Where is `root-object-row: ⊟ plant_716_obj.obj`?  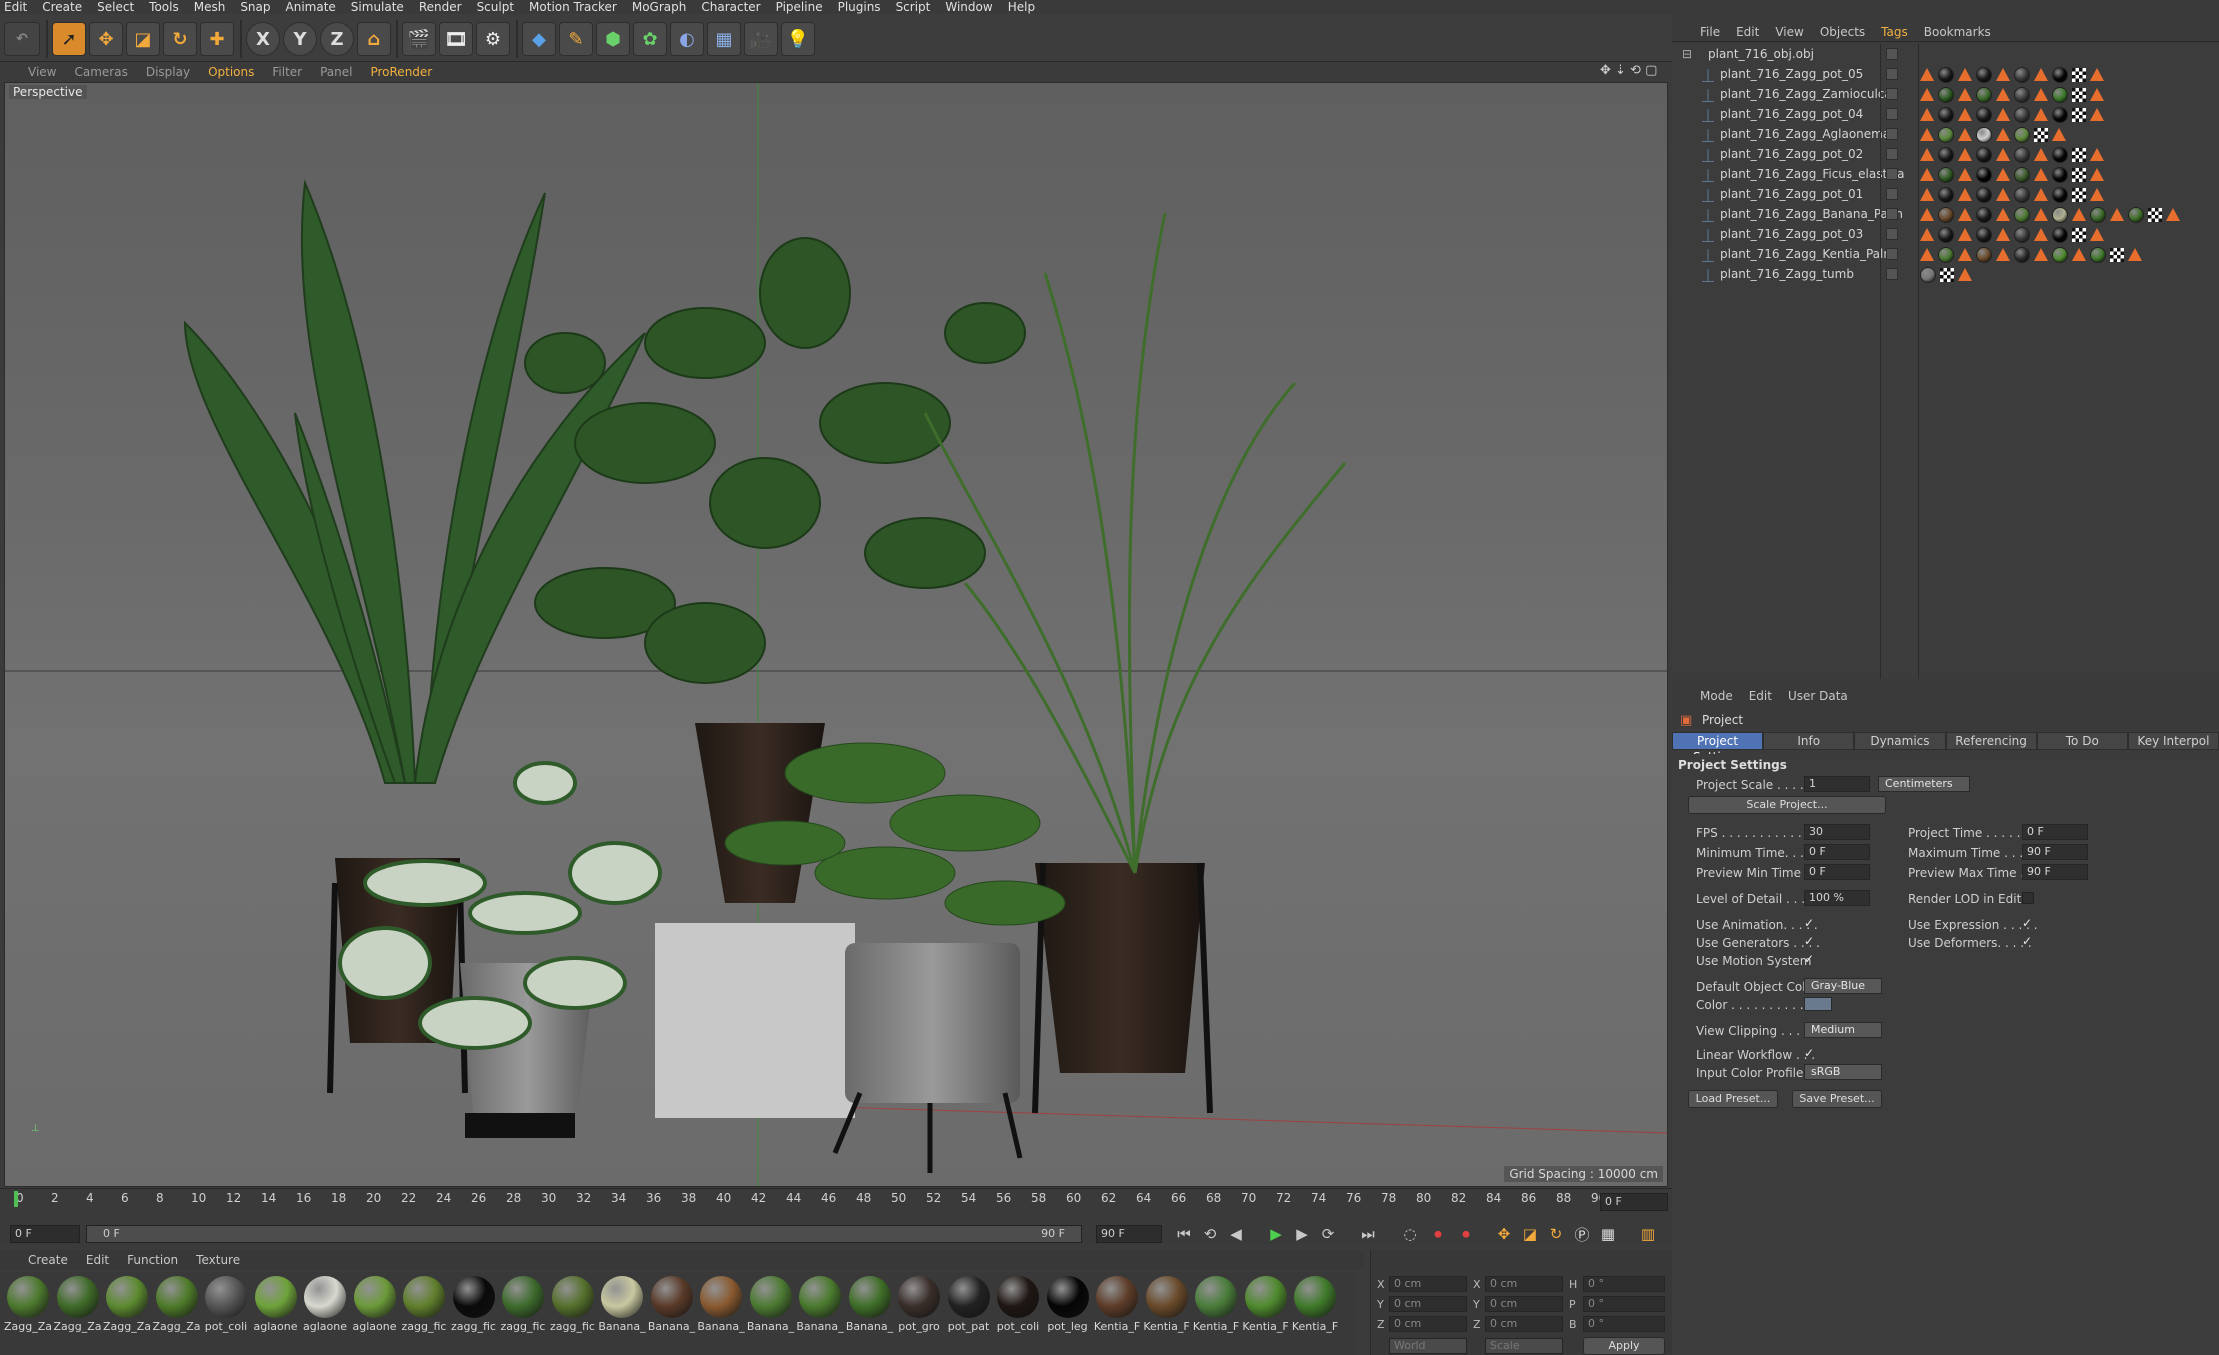 root-object-row: ⊟ plant_716_obj.obj is located at coordinates (1945, 54).